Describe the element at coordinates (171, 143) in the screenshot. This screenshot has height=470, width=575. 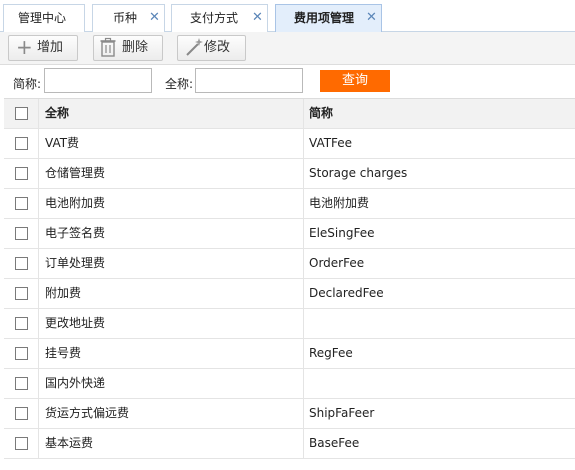
I see `full-name-cell: VAT费` at that location.